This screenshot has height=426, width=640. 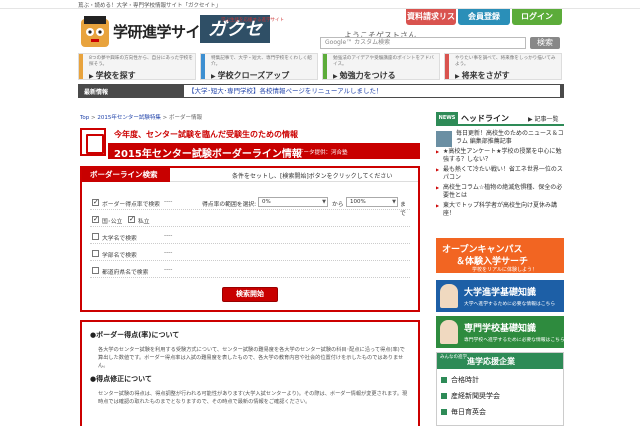 What do you see at coordinates (95, 219) in the screenshot?
I see `public-checkbox: ✓` at bounding box center [95, 219].